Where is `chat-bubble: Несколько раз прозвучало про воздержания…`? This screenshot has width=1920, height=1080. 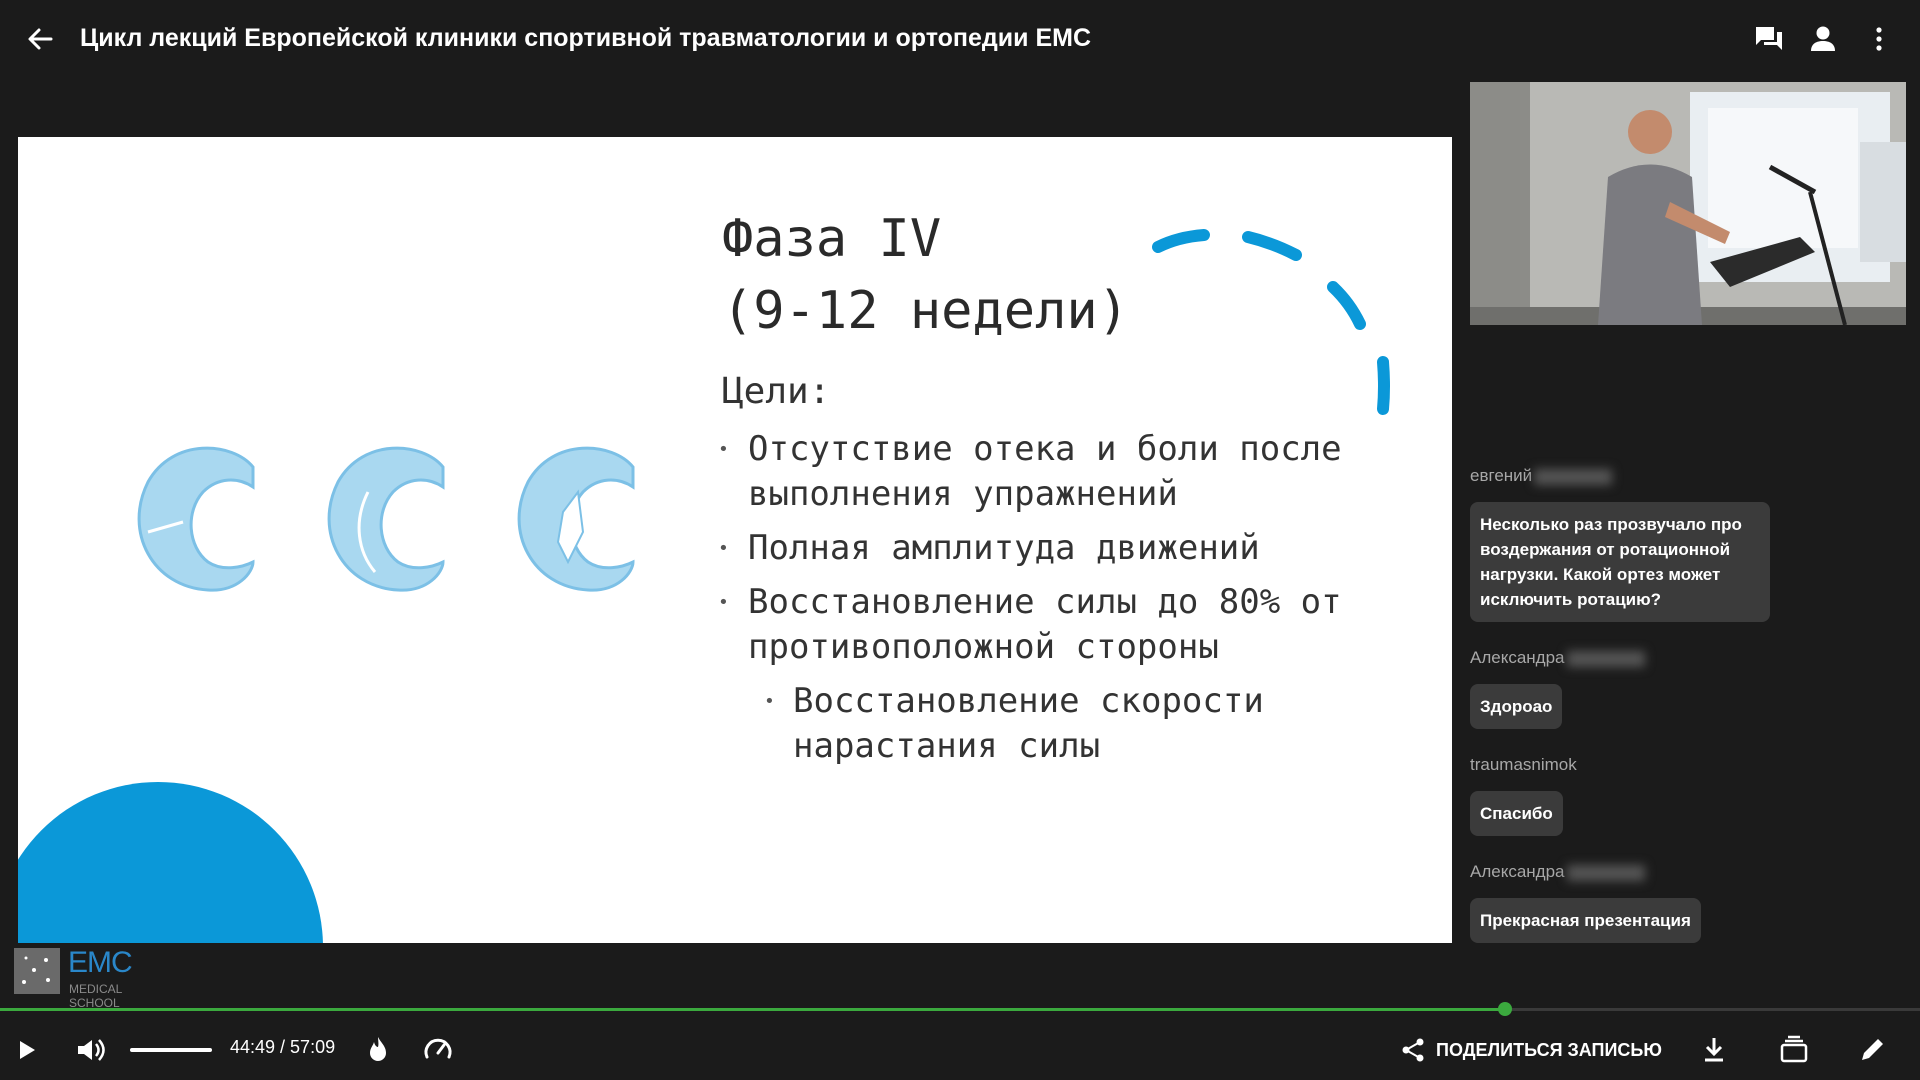
chat-bubble: Несколько раз прозвучало про воздержания… is located at coordinates (1620, 562).